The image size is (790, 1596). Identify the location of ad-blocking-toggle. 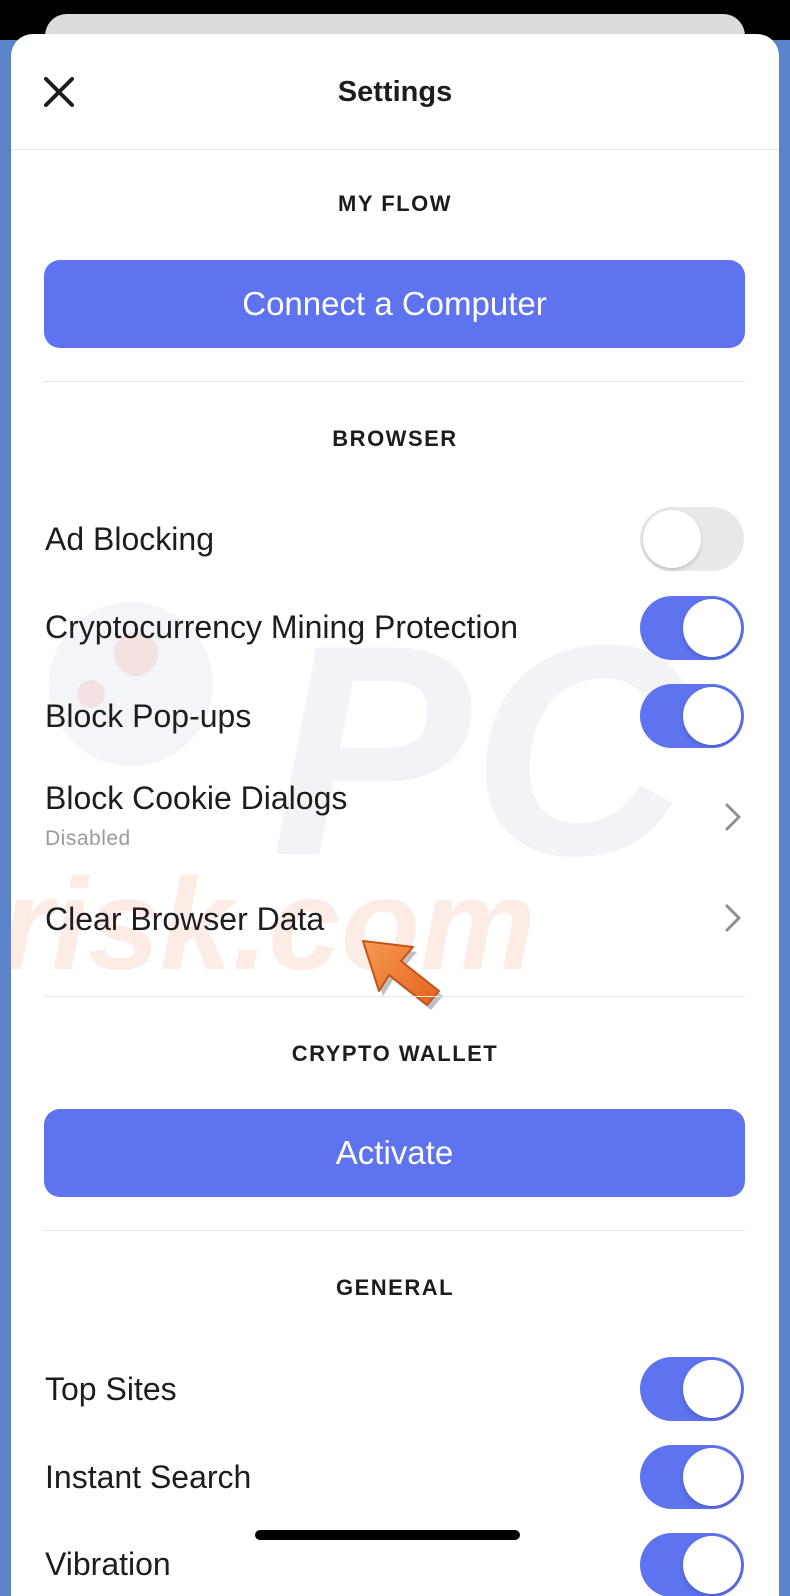
(692, 539).